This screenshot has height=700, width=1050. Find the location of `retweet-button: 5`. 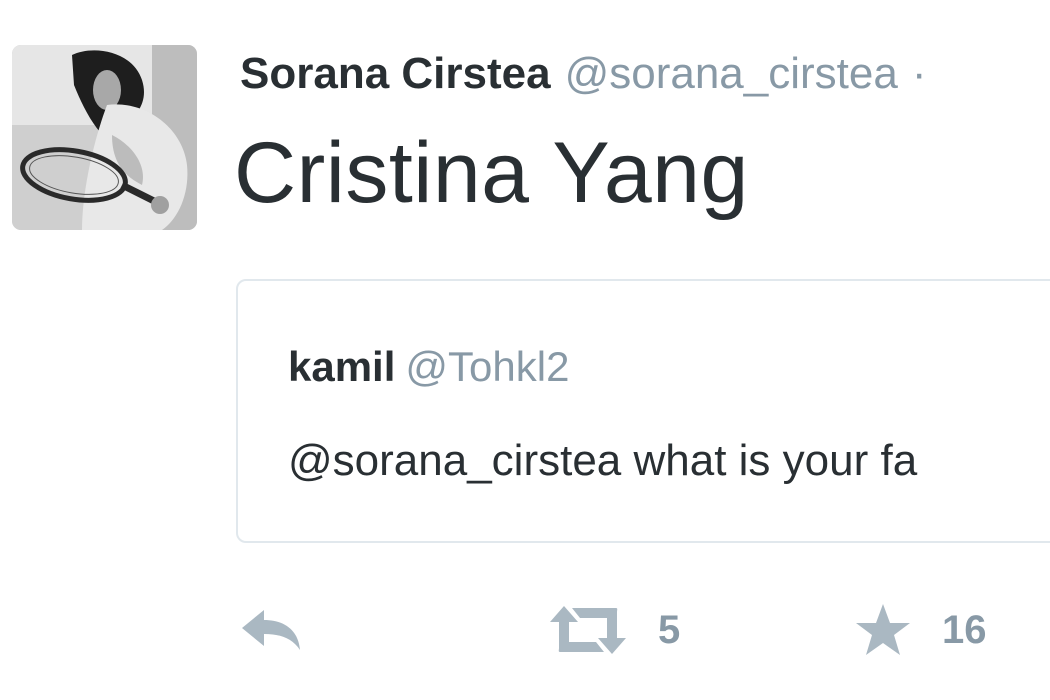

retweet-button: 5 is located at coordinates (614, 630).